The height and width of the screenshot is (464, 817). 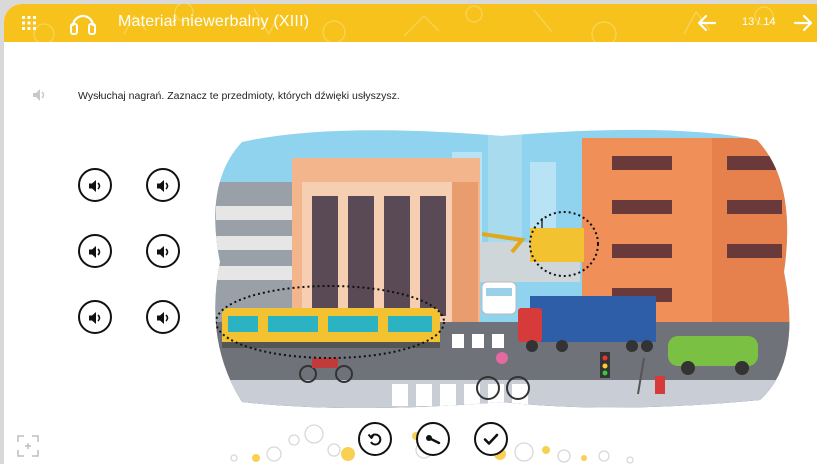 I want to click on arrow-right-icon, so click(x=803, y=23).